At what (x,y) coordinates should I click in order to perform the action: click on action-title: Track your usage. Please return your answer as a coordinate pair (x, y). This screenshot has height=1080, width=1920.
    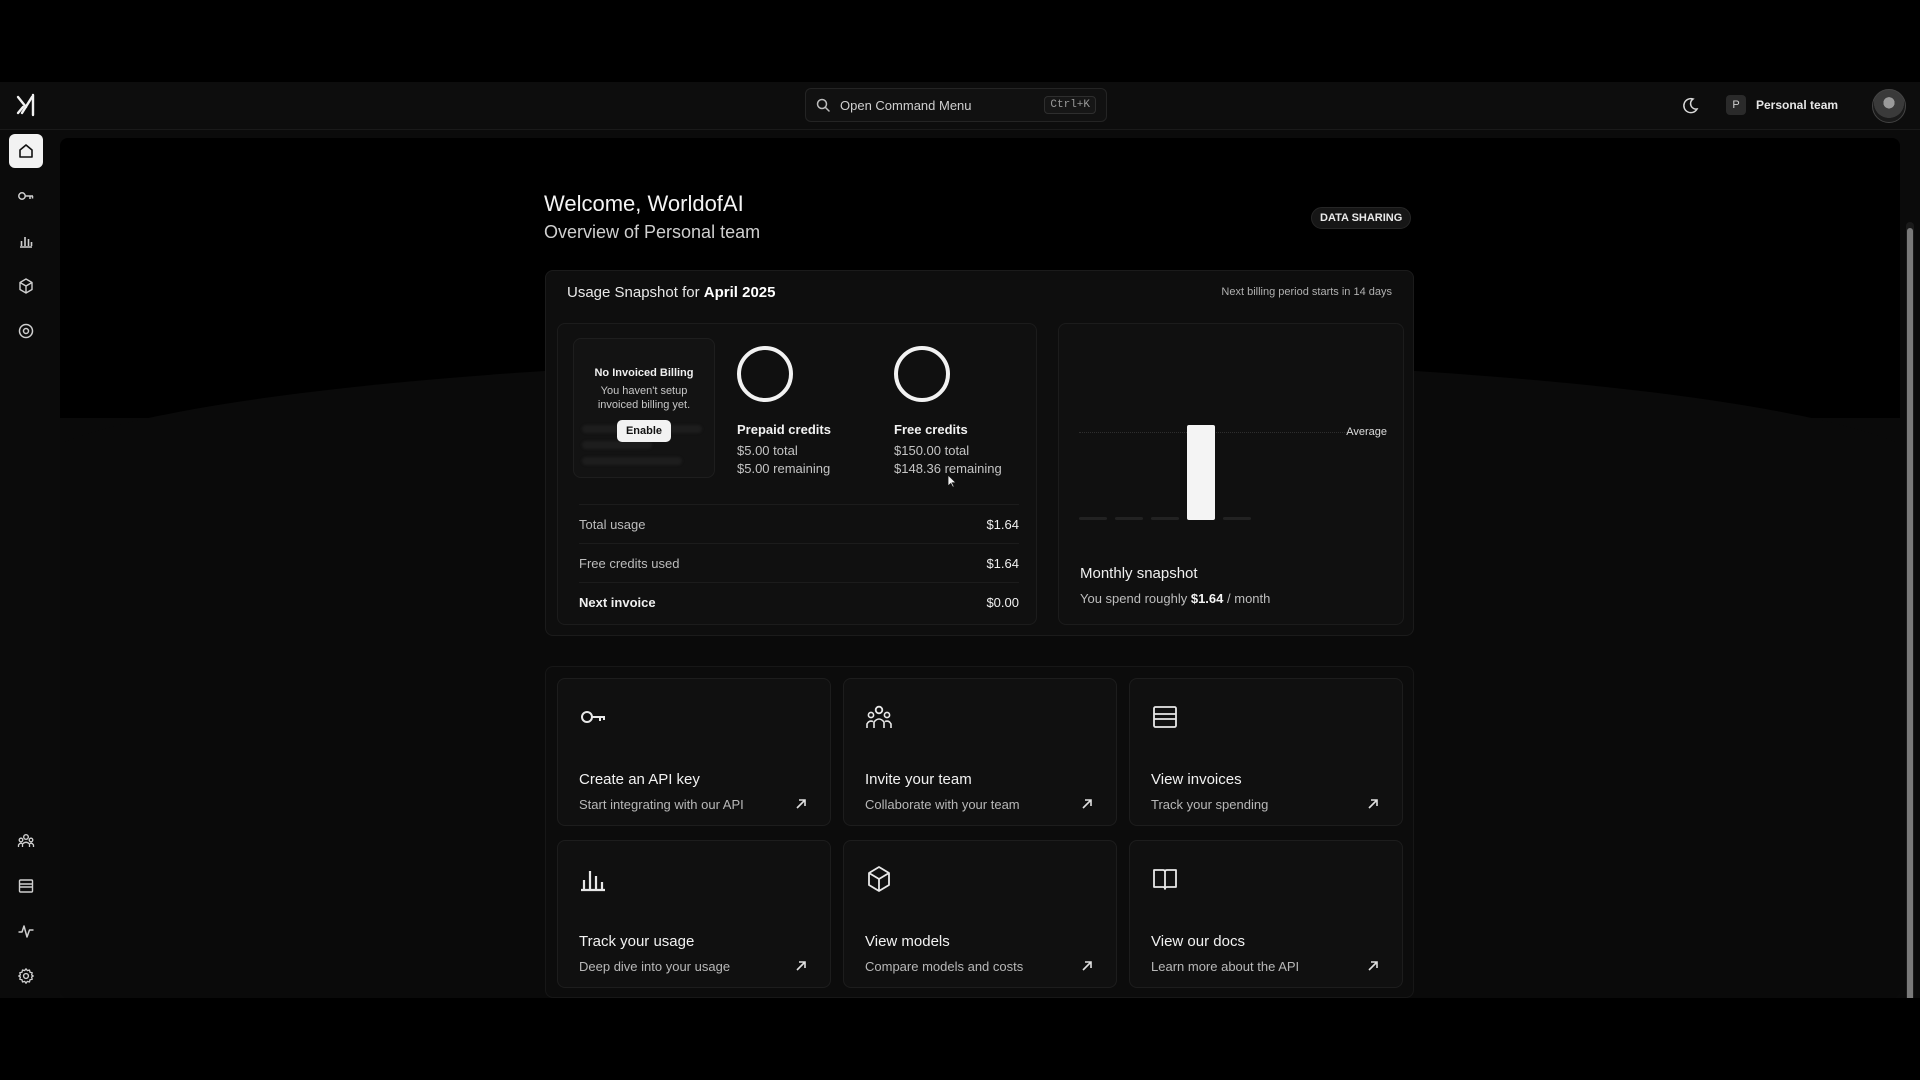
    Looking at the image, I should click on (637, 941).